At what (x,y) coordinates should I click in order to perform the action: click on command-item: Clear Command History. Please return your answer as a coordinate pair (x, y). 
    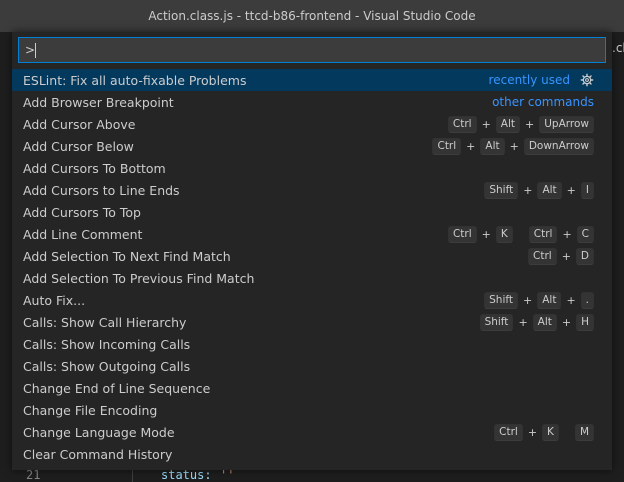
    Looking at the image, I should click on (312, 454).